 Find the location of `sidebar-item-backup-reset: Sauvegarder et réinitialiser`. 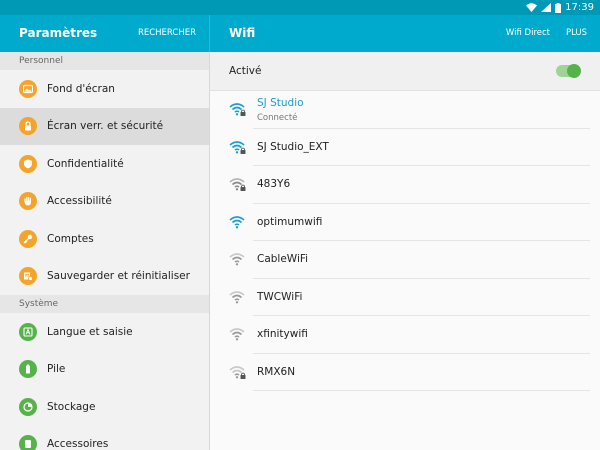

sidebar-item-backup-reset: Sauvegarder et réinitialiser is located at coordinates (104, 277).